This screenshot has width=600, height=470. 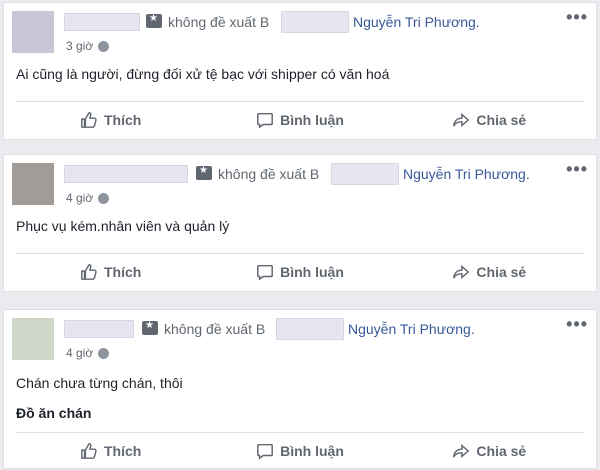 What do you see at coordinates (80, 46) in the screenshot?
I see `time-text: 3 giờ` at bounding box center [80, 46].